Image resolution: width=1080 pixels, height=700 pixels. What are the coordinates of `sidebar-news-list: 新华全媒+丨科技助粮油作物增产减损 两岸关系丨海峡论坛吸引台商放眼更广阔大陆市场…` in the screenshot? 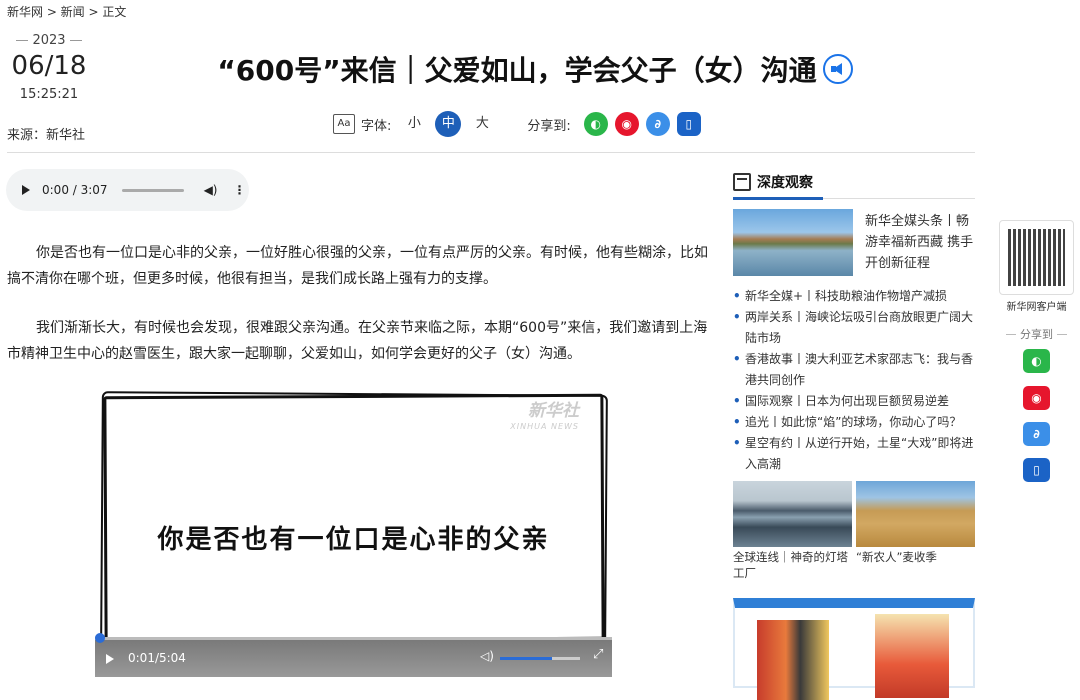 It's located at (856, 380).